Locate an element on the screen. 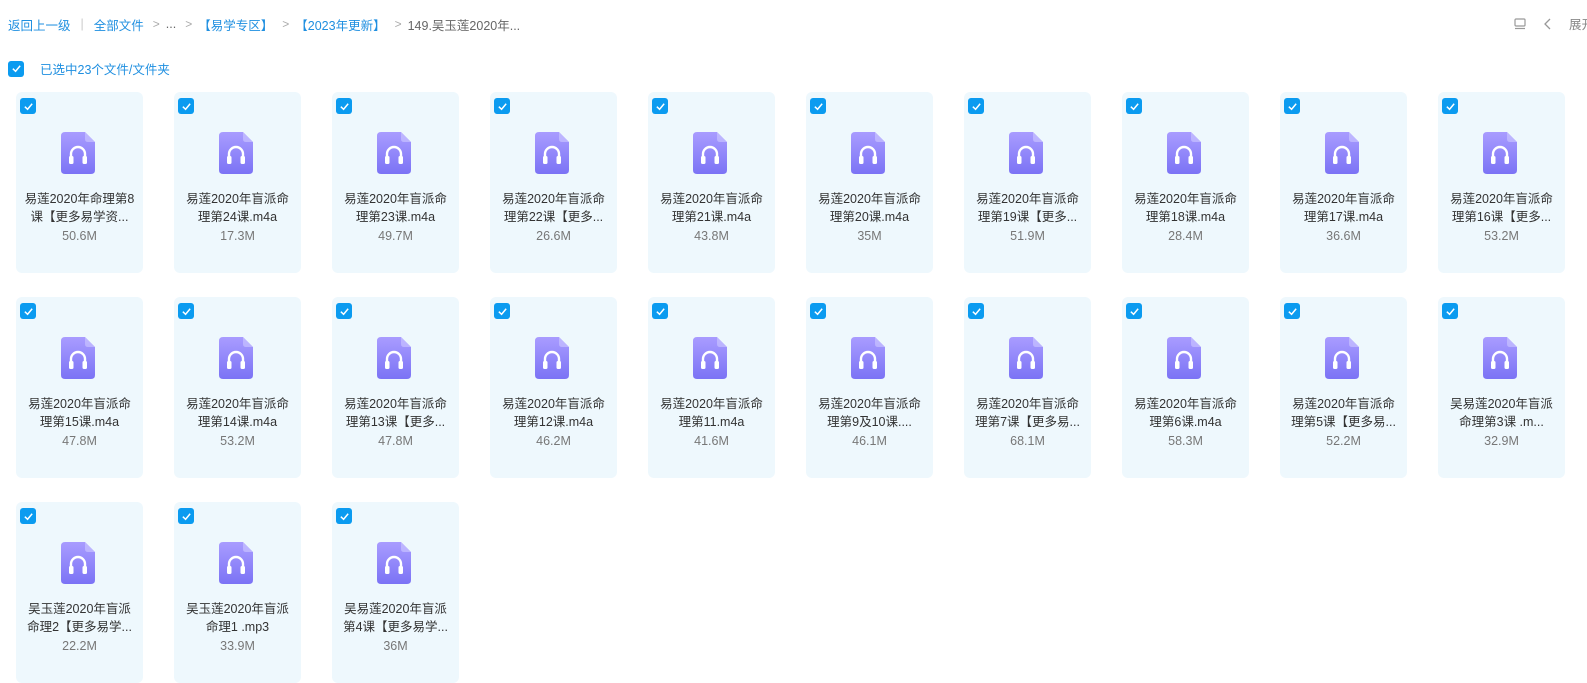 The image size is (1587, 683). selection-count-label: 已选中23个文件/文件夹 is located at coordinates (105, 70).